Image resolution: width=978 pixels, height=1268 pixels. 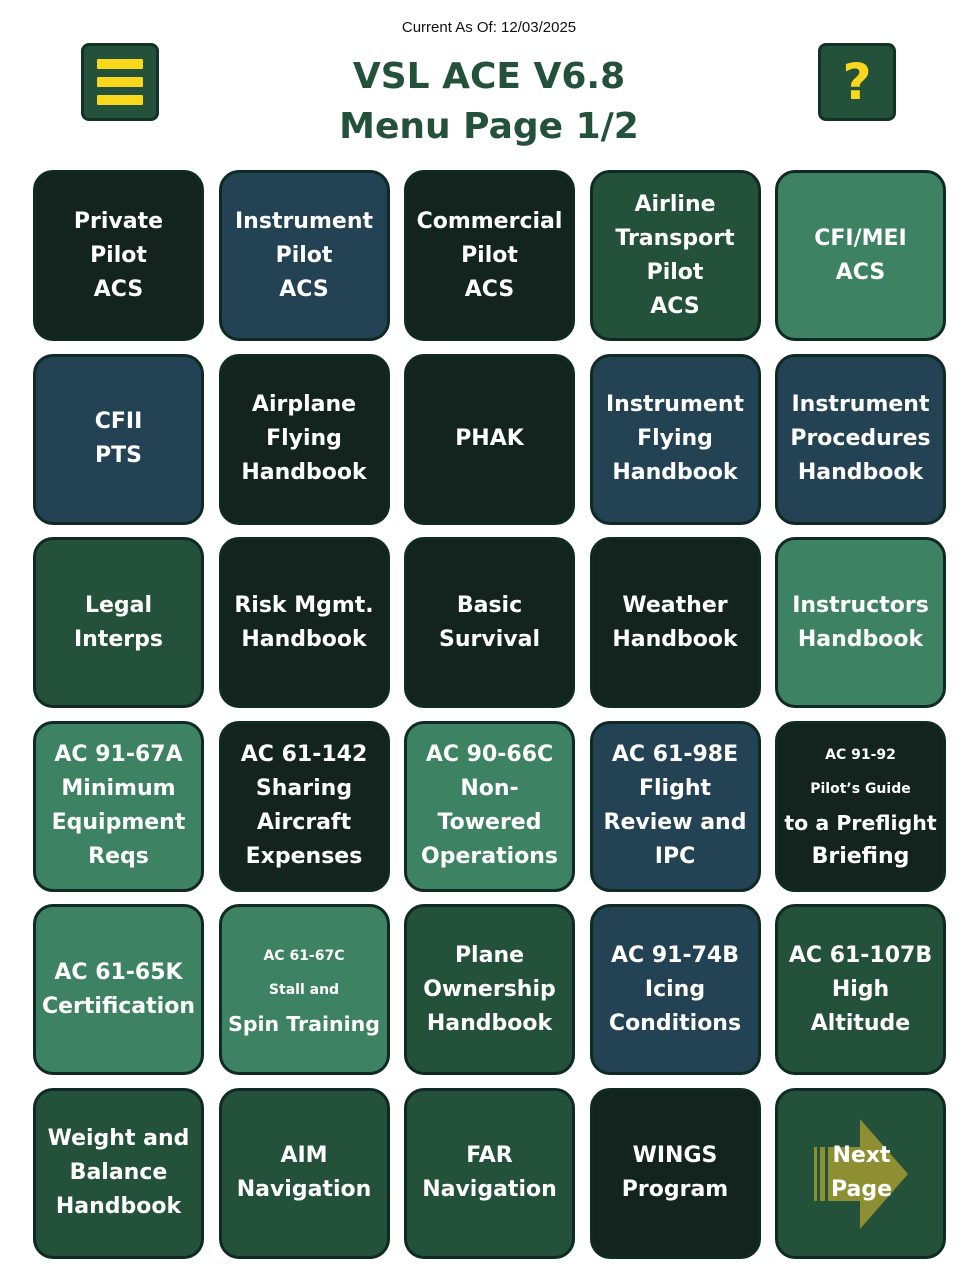 I want to click on current-as-of-date: Current As Of: 12/03/2025, so click(x=489, y=27).